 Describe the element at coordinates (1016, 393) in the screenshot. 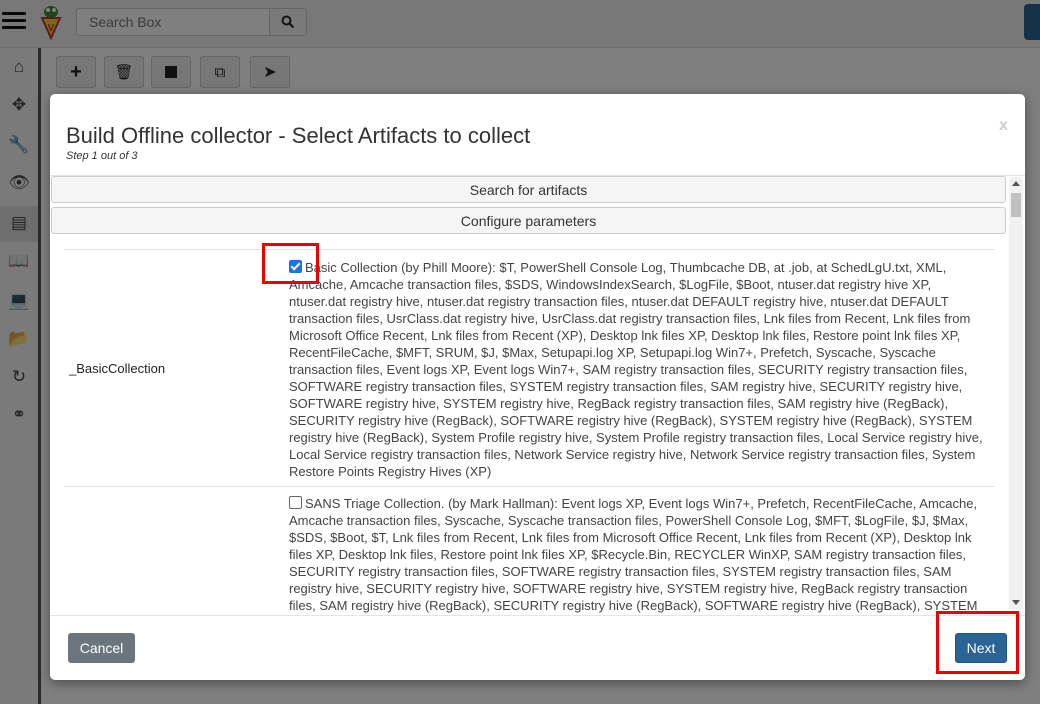

I see `vertical-scrollbar` at that location.